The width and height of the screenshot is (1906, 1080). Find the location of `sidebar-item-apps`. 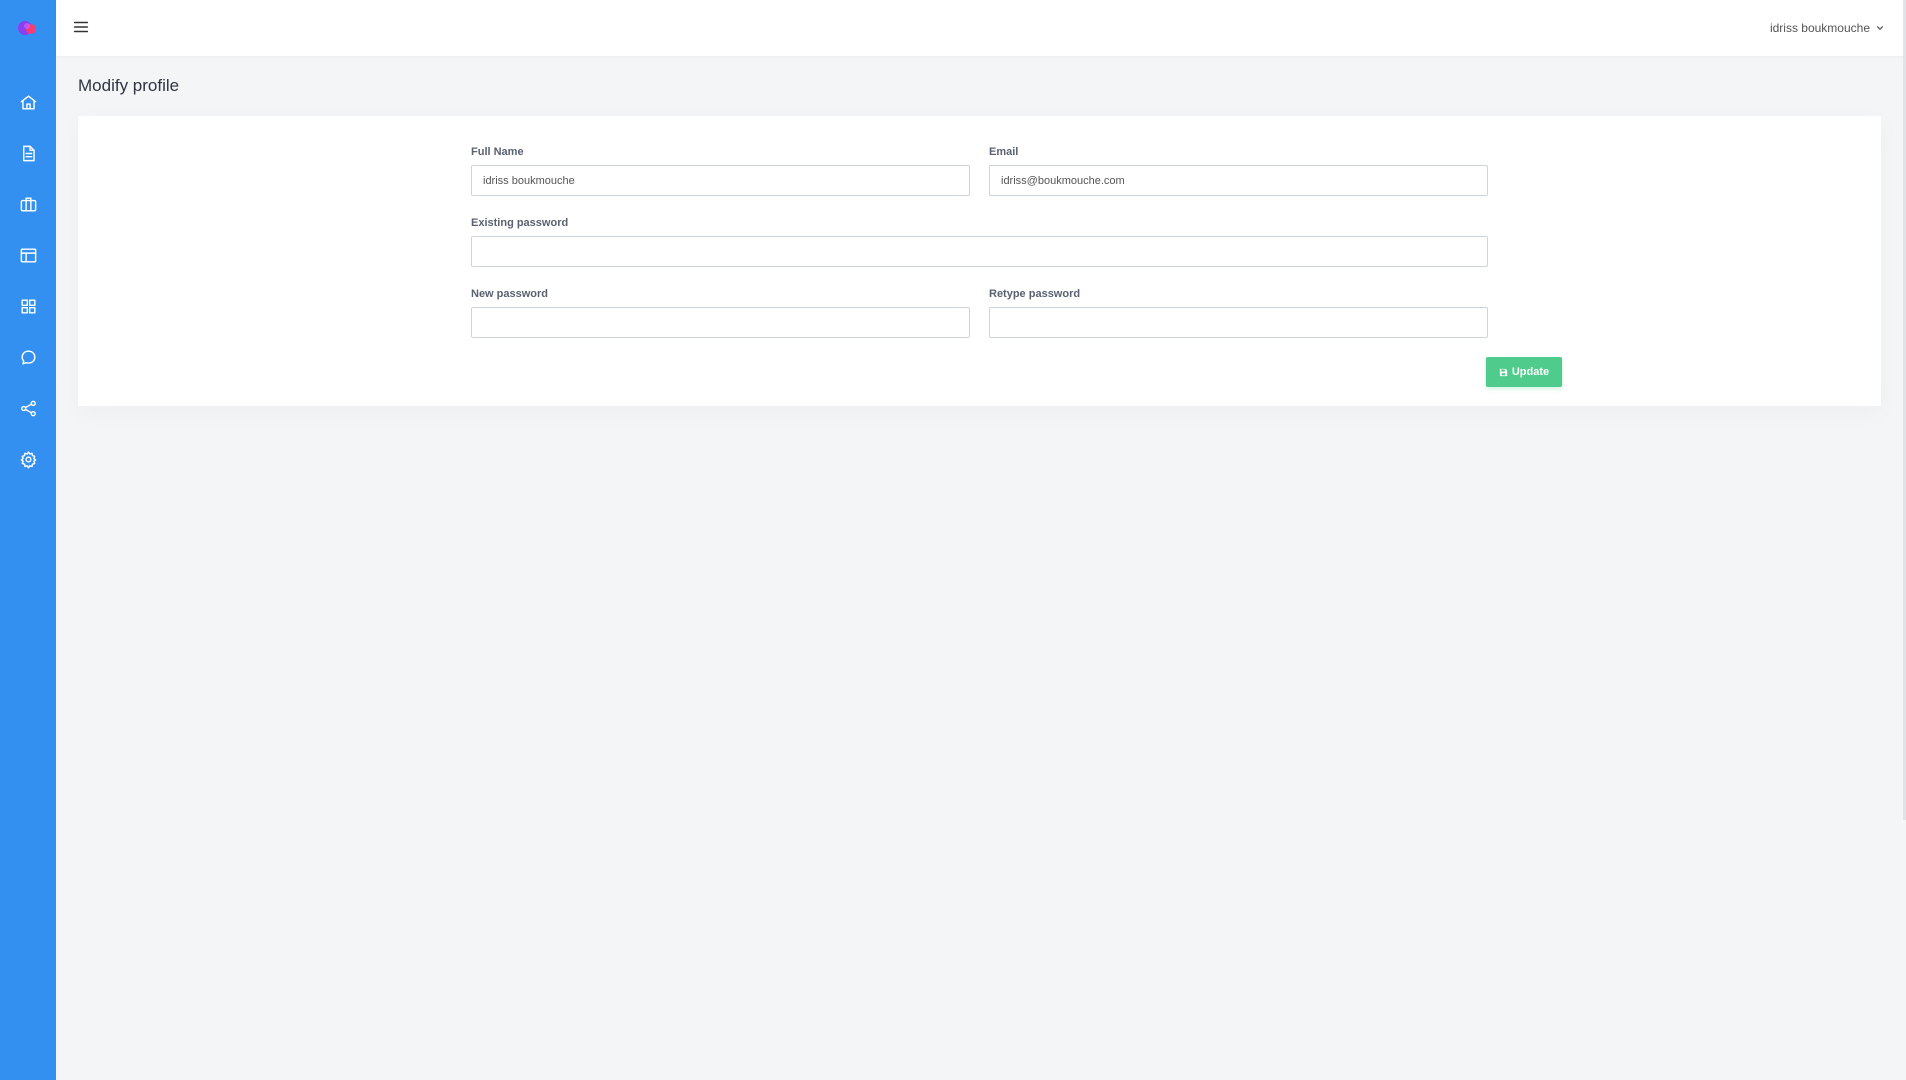

sidebar-item-apps is located at coordinates (28, 306).